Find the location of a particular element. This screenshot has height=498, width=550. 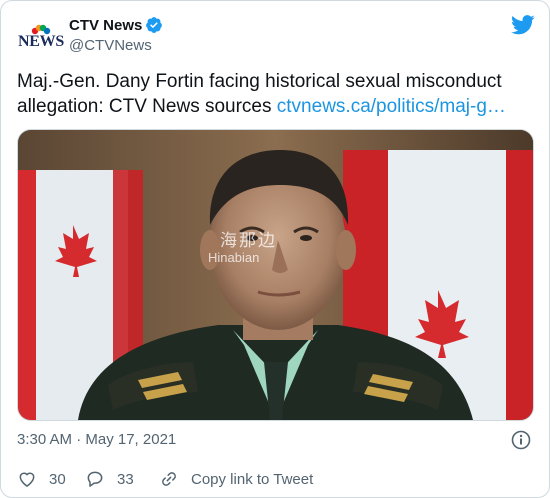

heart-icon is located at coordinates (27, 479).